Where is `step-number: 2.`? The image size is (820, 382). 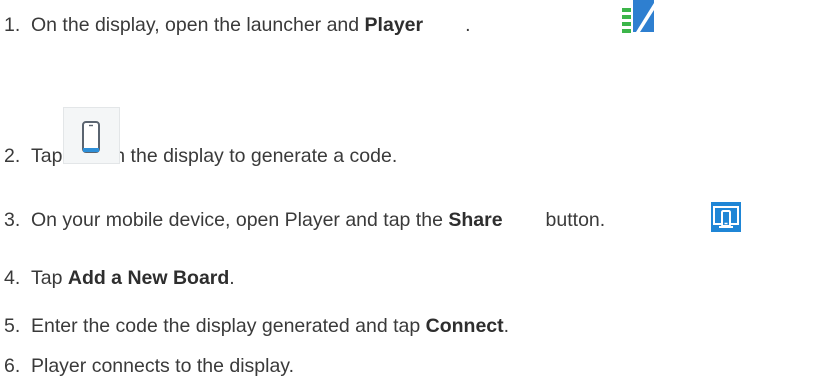
step-number: 2. is located at coordinates (12, 156).